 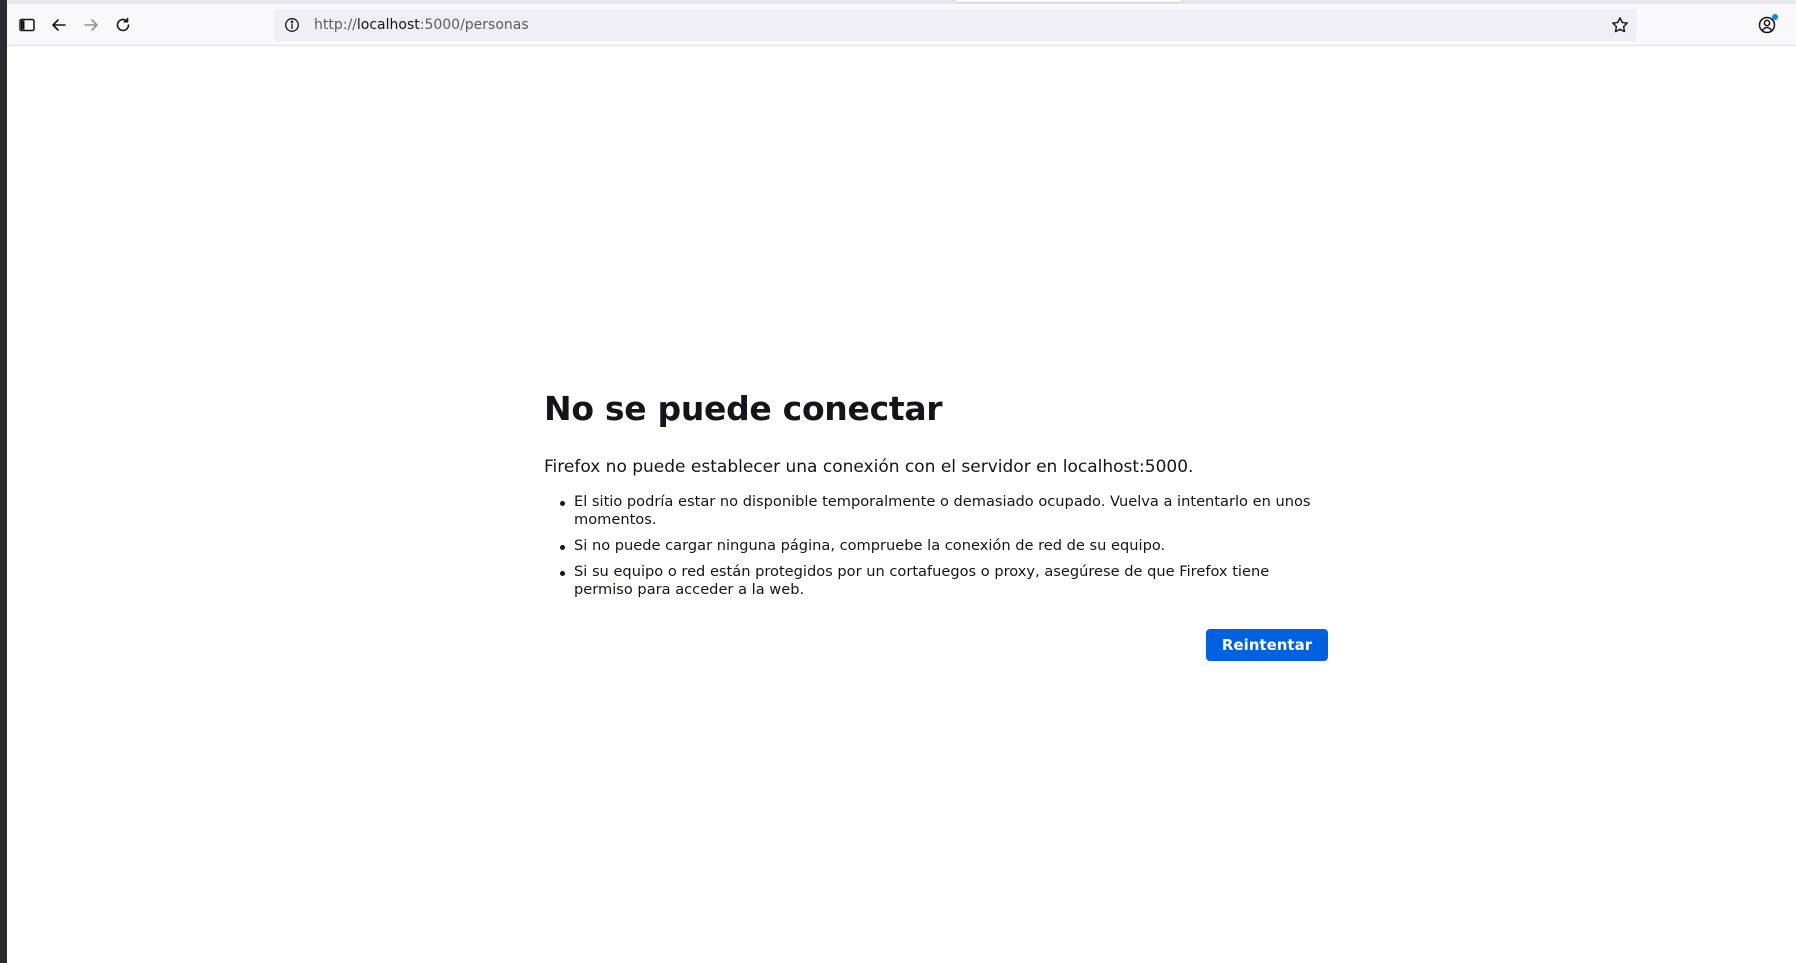 What do you see at coordinates (1767, 25) in the screenshot?
I see `account-button` at bounding box center [1767, 25].